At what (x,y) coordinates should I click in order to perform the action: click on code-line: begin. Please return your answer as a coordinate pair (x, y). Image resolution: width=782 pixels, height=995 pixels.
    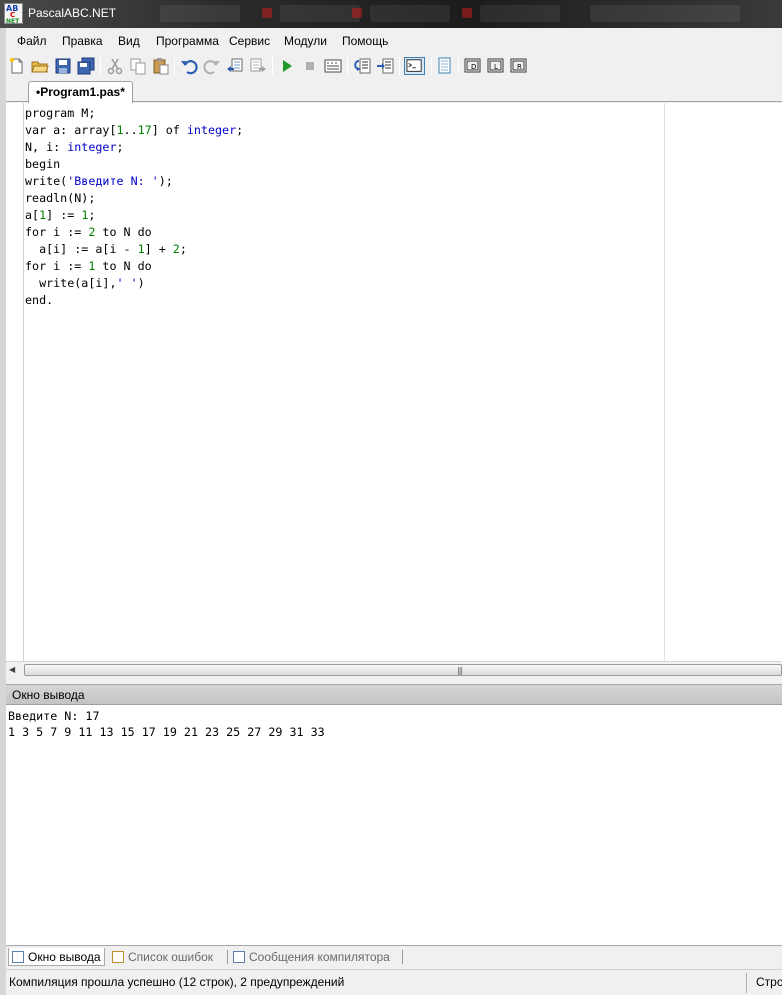
    Looking at the image, I should click on (134, 164).